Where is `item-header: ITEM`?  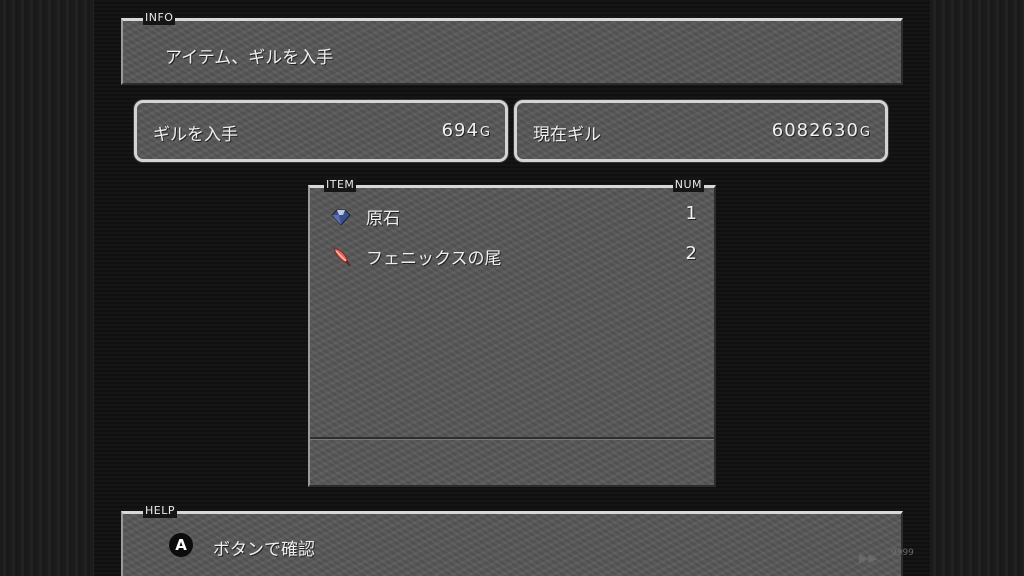
item-header: ITEM is located at coordinates (340, 185).